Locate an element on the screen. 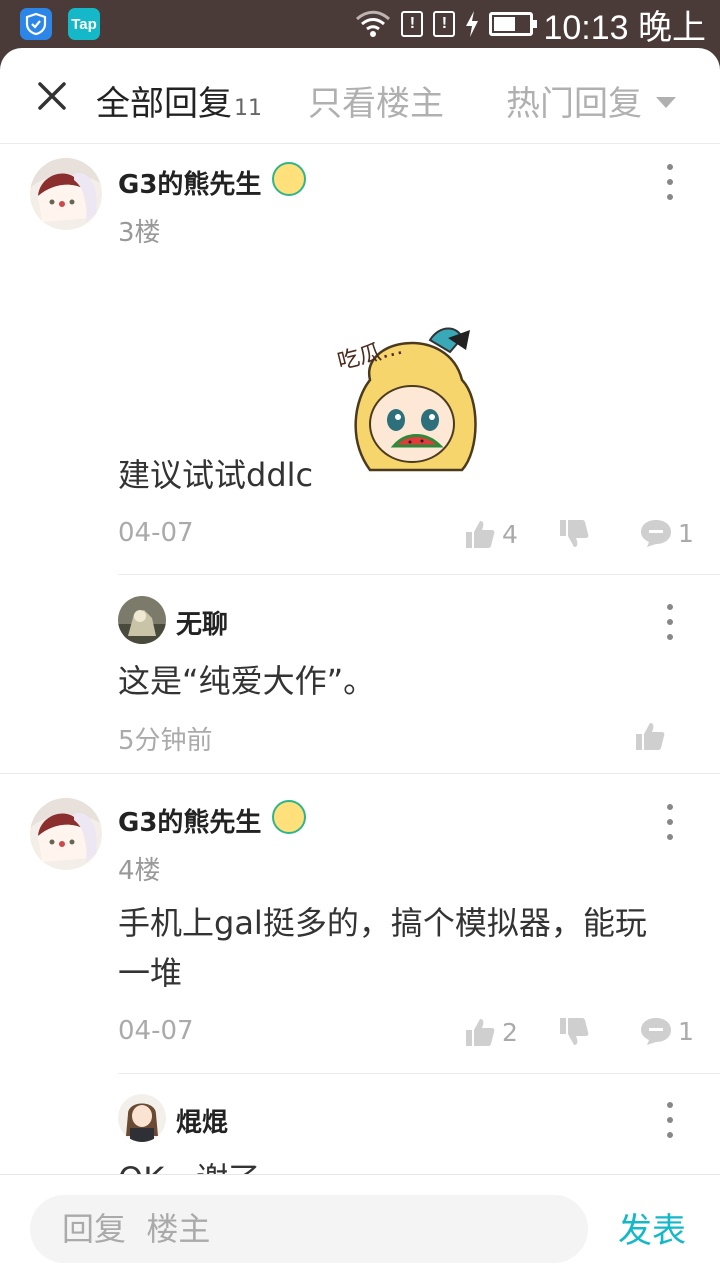 This screenshot has width=720, height=1280. reply-text-line2: 一堆 is located at coordinates (150, 973).